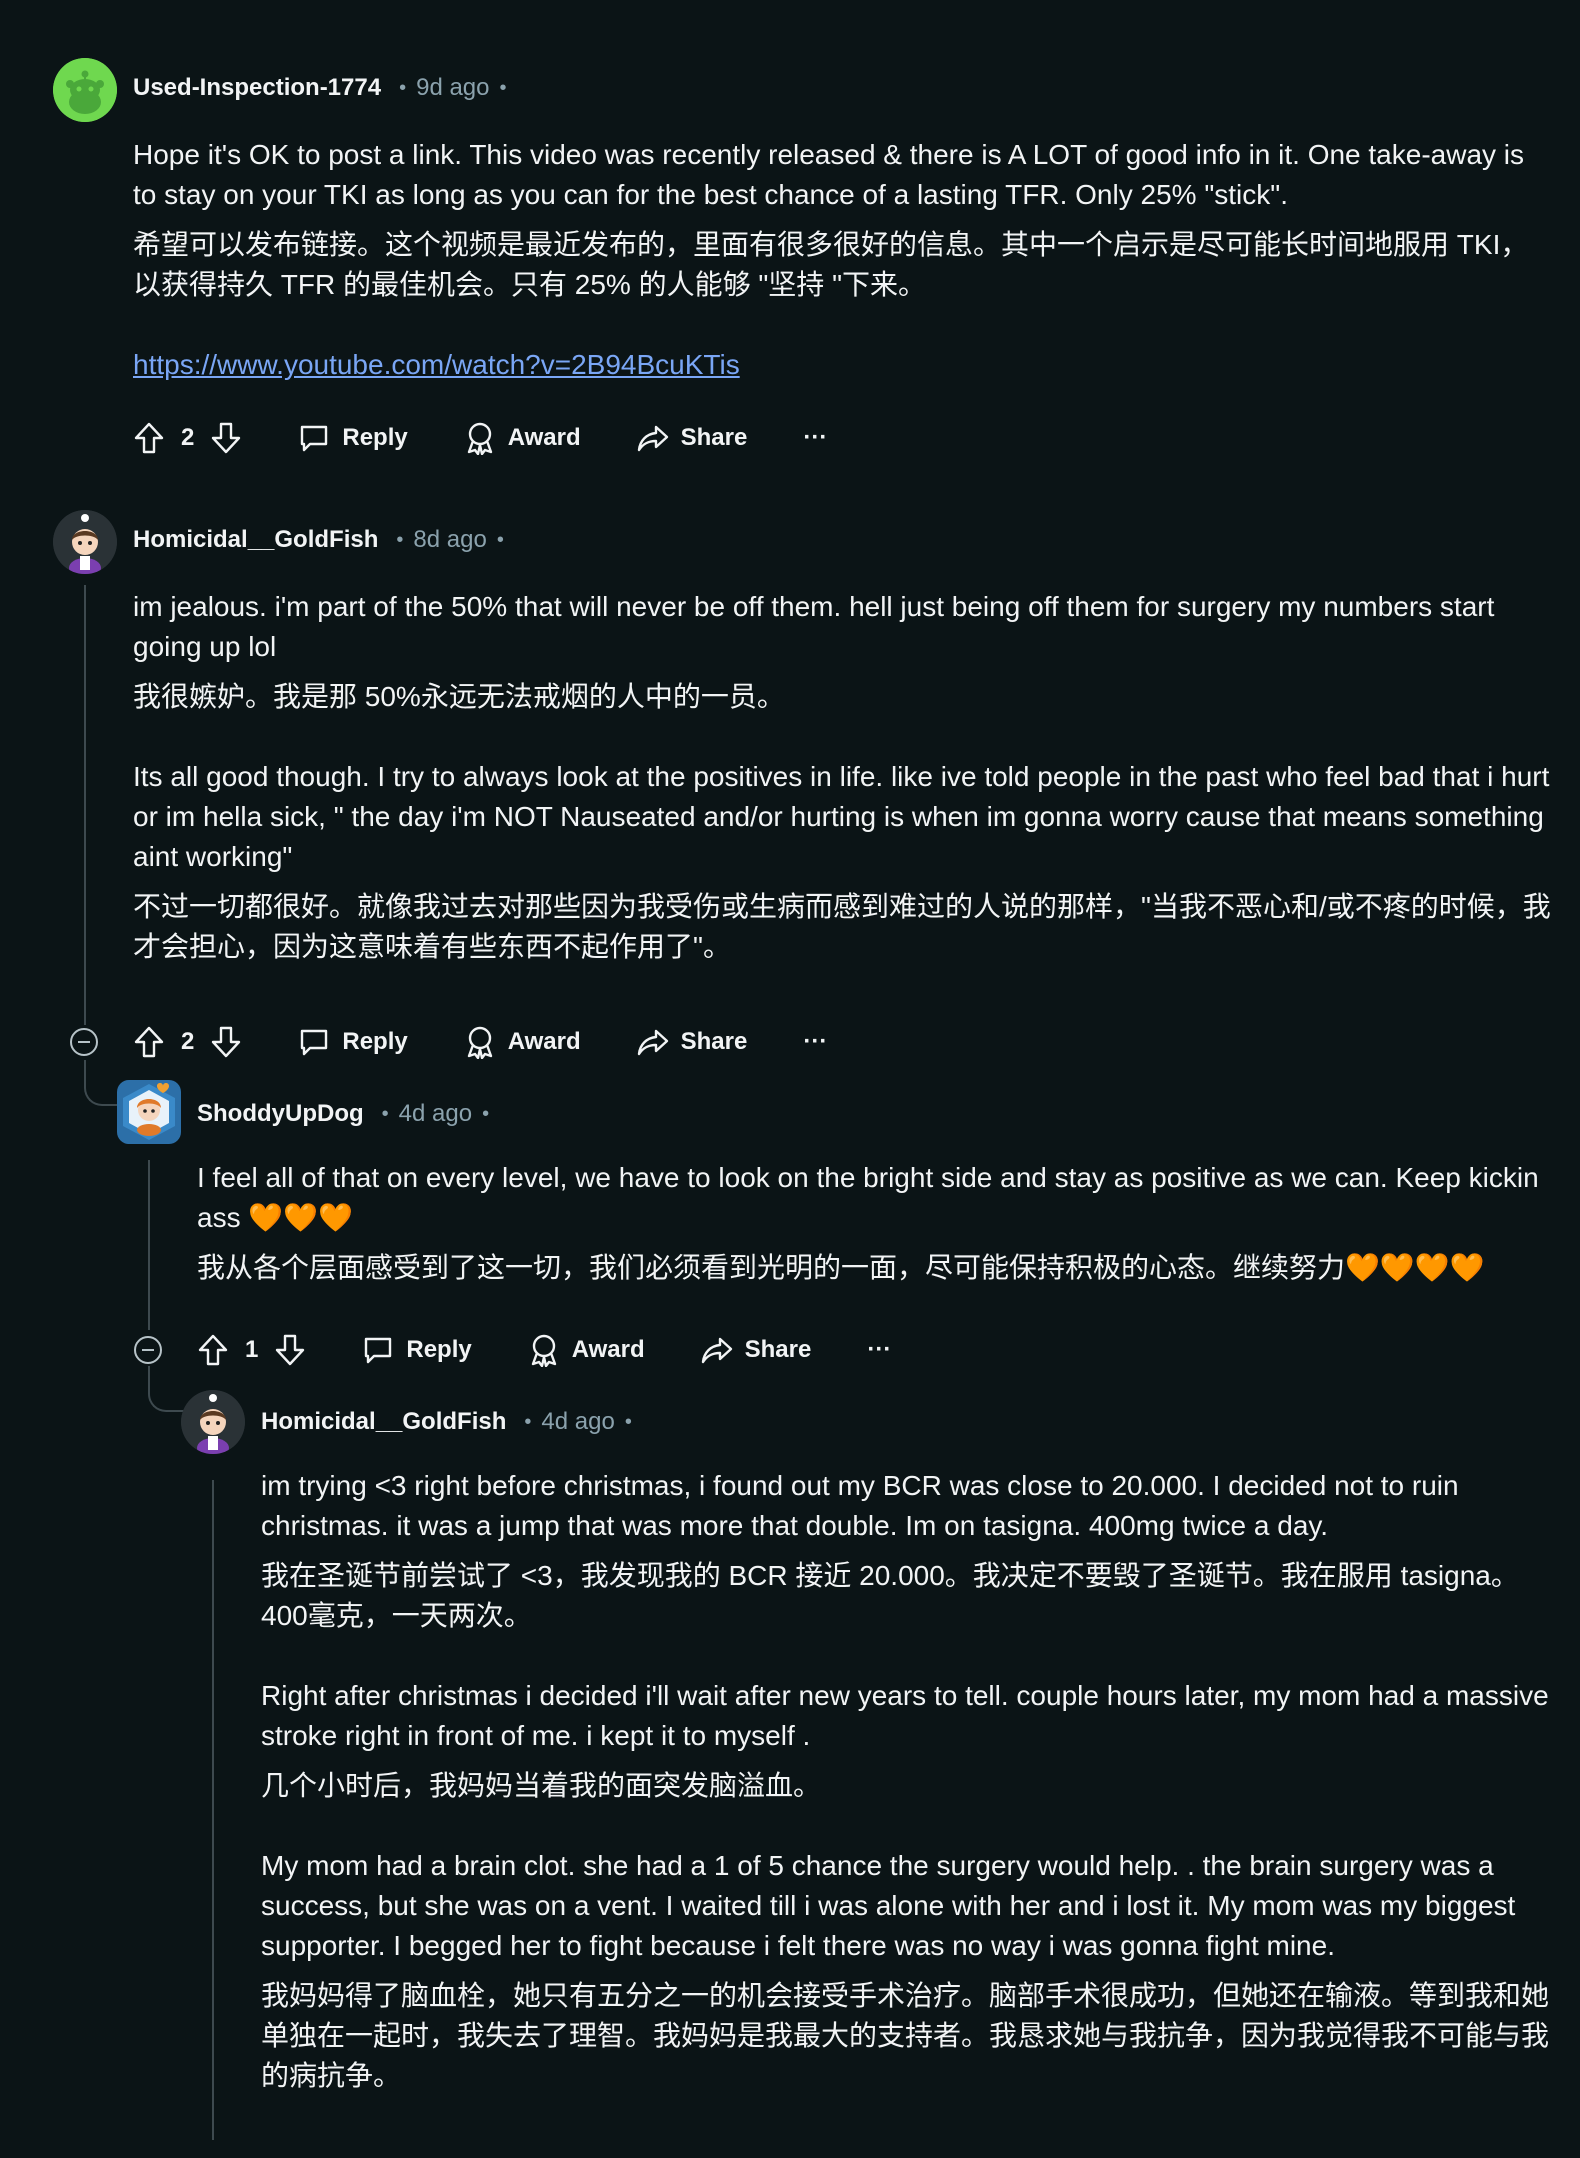 The width and height of the screenshot is (1580, 2158). What do you see at coordinates (459, 696) in the screenshot?
I see `comment-text-zh: 我很嫉妒。我是那 50%永远无法戒烟的人中的一员。` at bounding box center [459, 696].